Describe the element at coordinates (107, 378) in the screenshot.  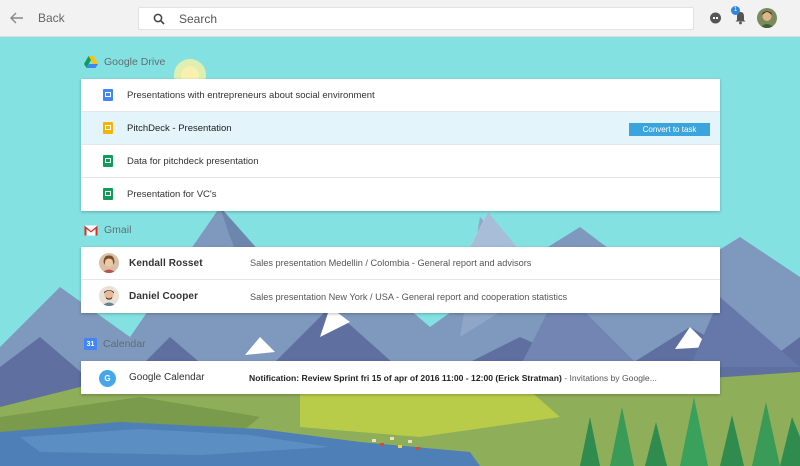
I see `google-calendar-icon: G` at that location.